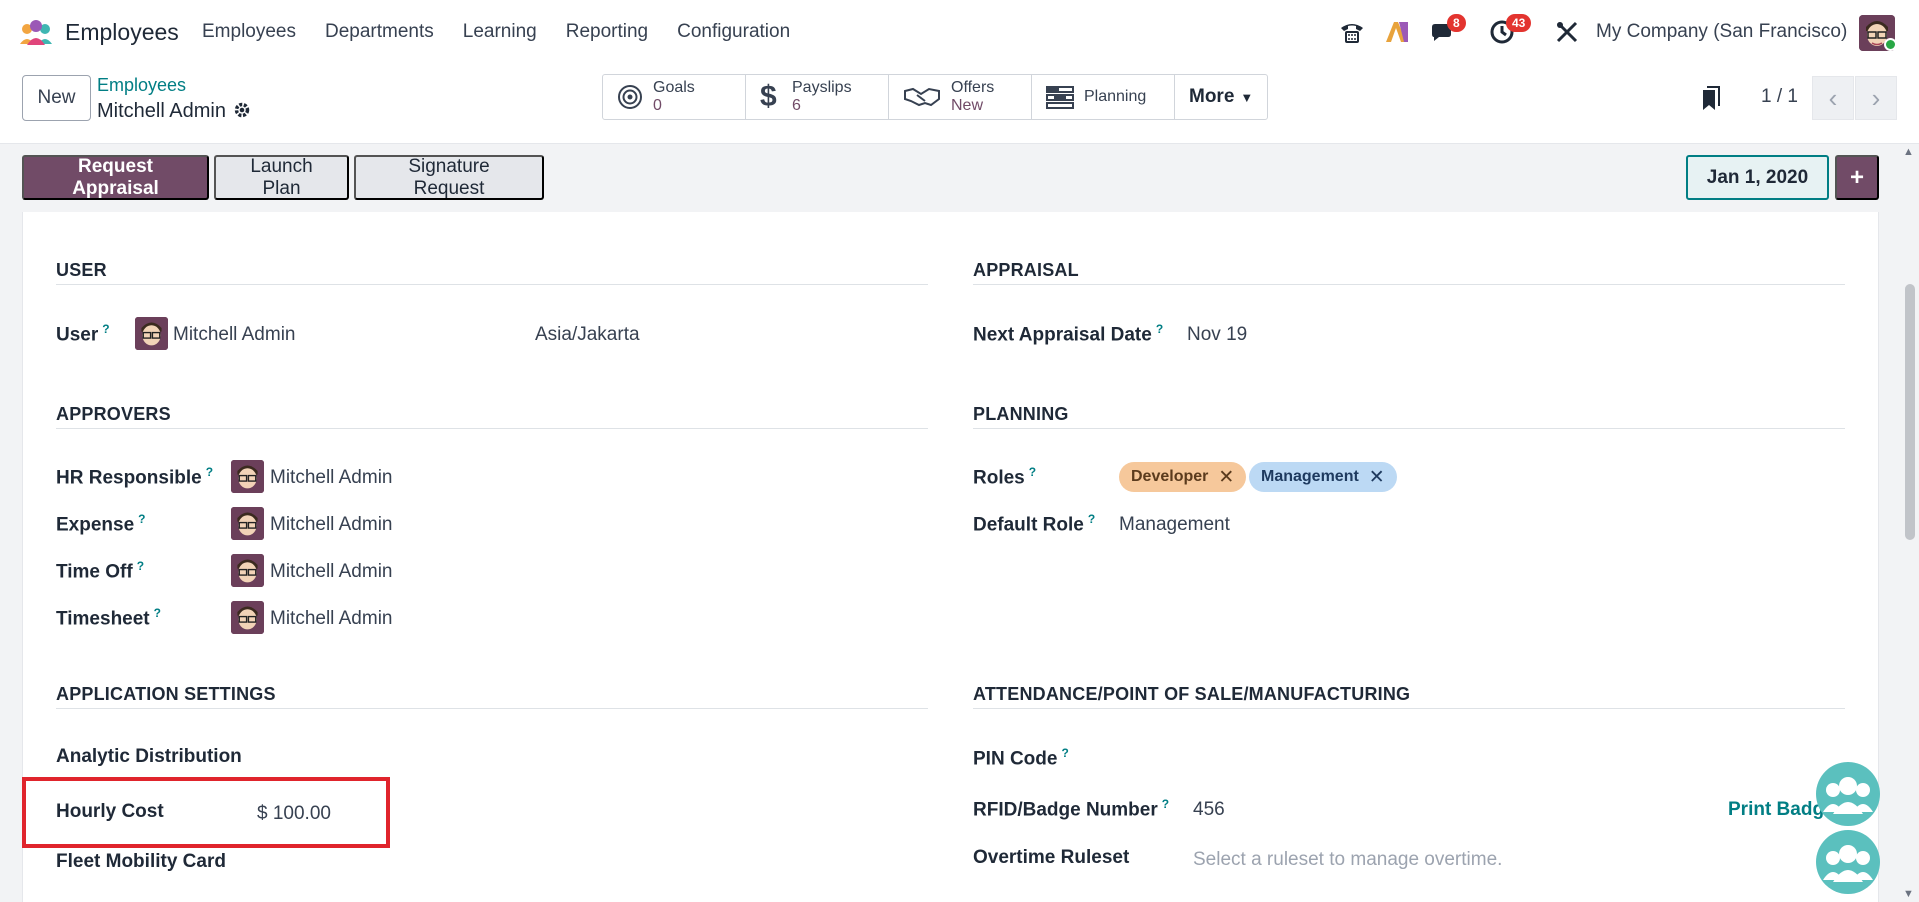  I want to click on hr-responsible-avatar, so click(247, 476).